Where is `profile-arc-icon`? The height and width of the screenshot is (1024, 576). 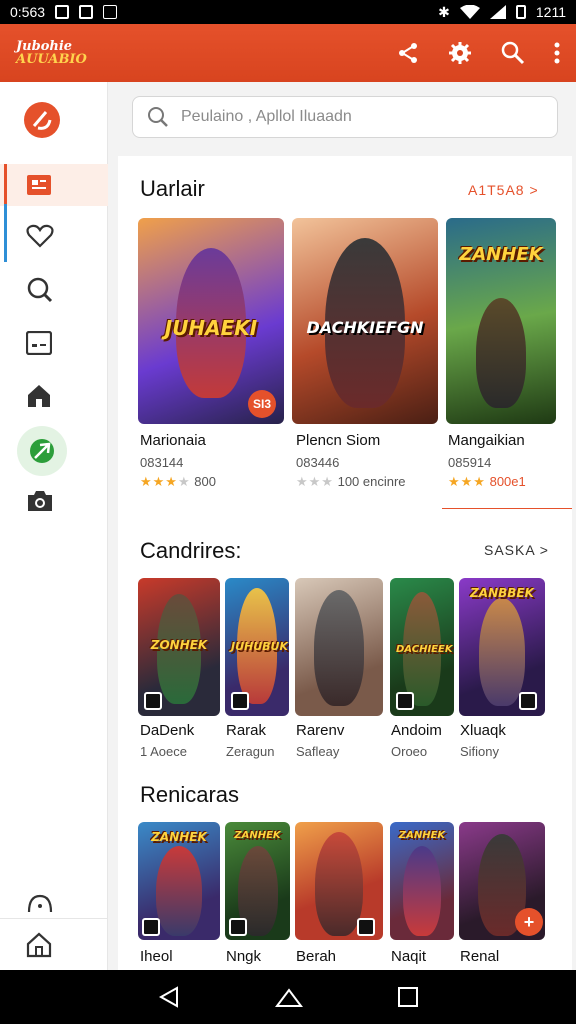
profile-arc-icon is located at coordinates (40, 903).